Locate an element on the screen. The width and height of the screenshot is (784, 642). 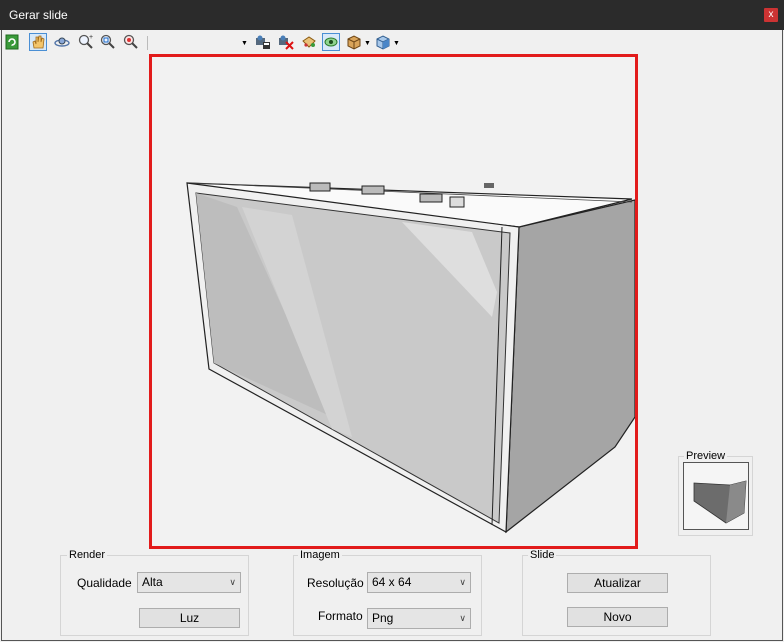
format-select: Png ∨ is located at coordinates (419, 618).